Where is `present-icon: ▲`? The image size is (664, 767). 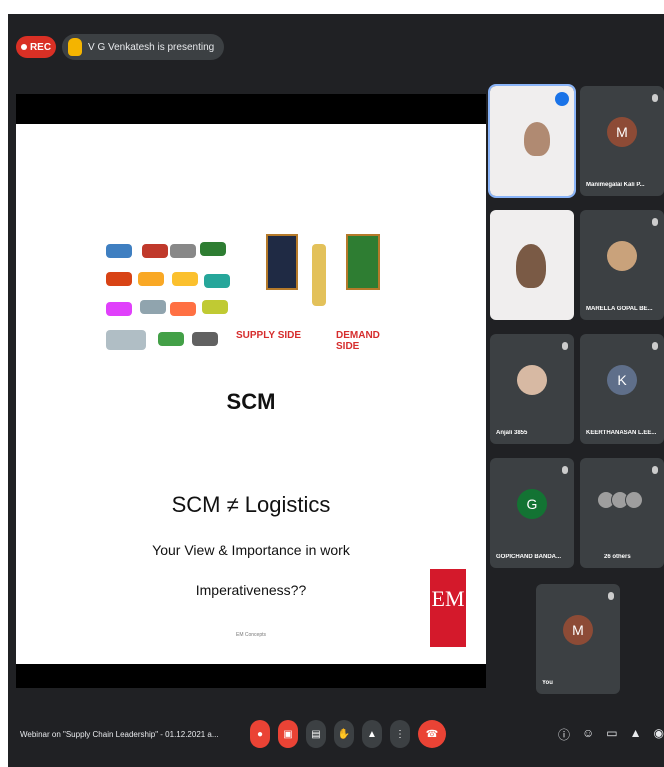
present-icon: ▲ is located at coordinates (372, 734).